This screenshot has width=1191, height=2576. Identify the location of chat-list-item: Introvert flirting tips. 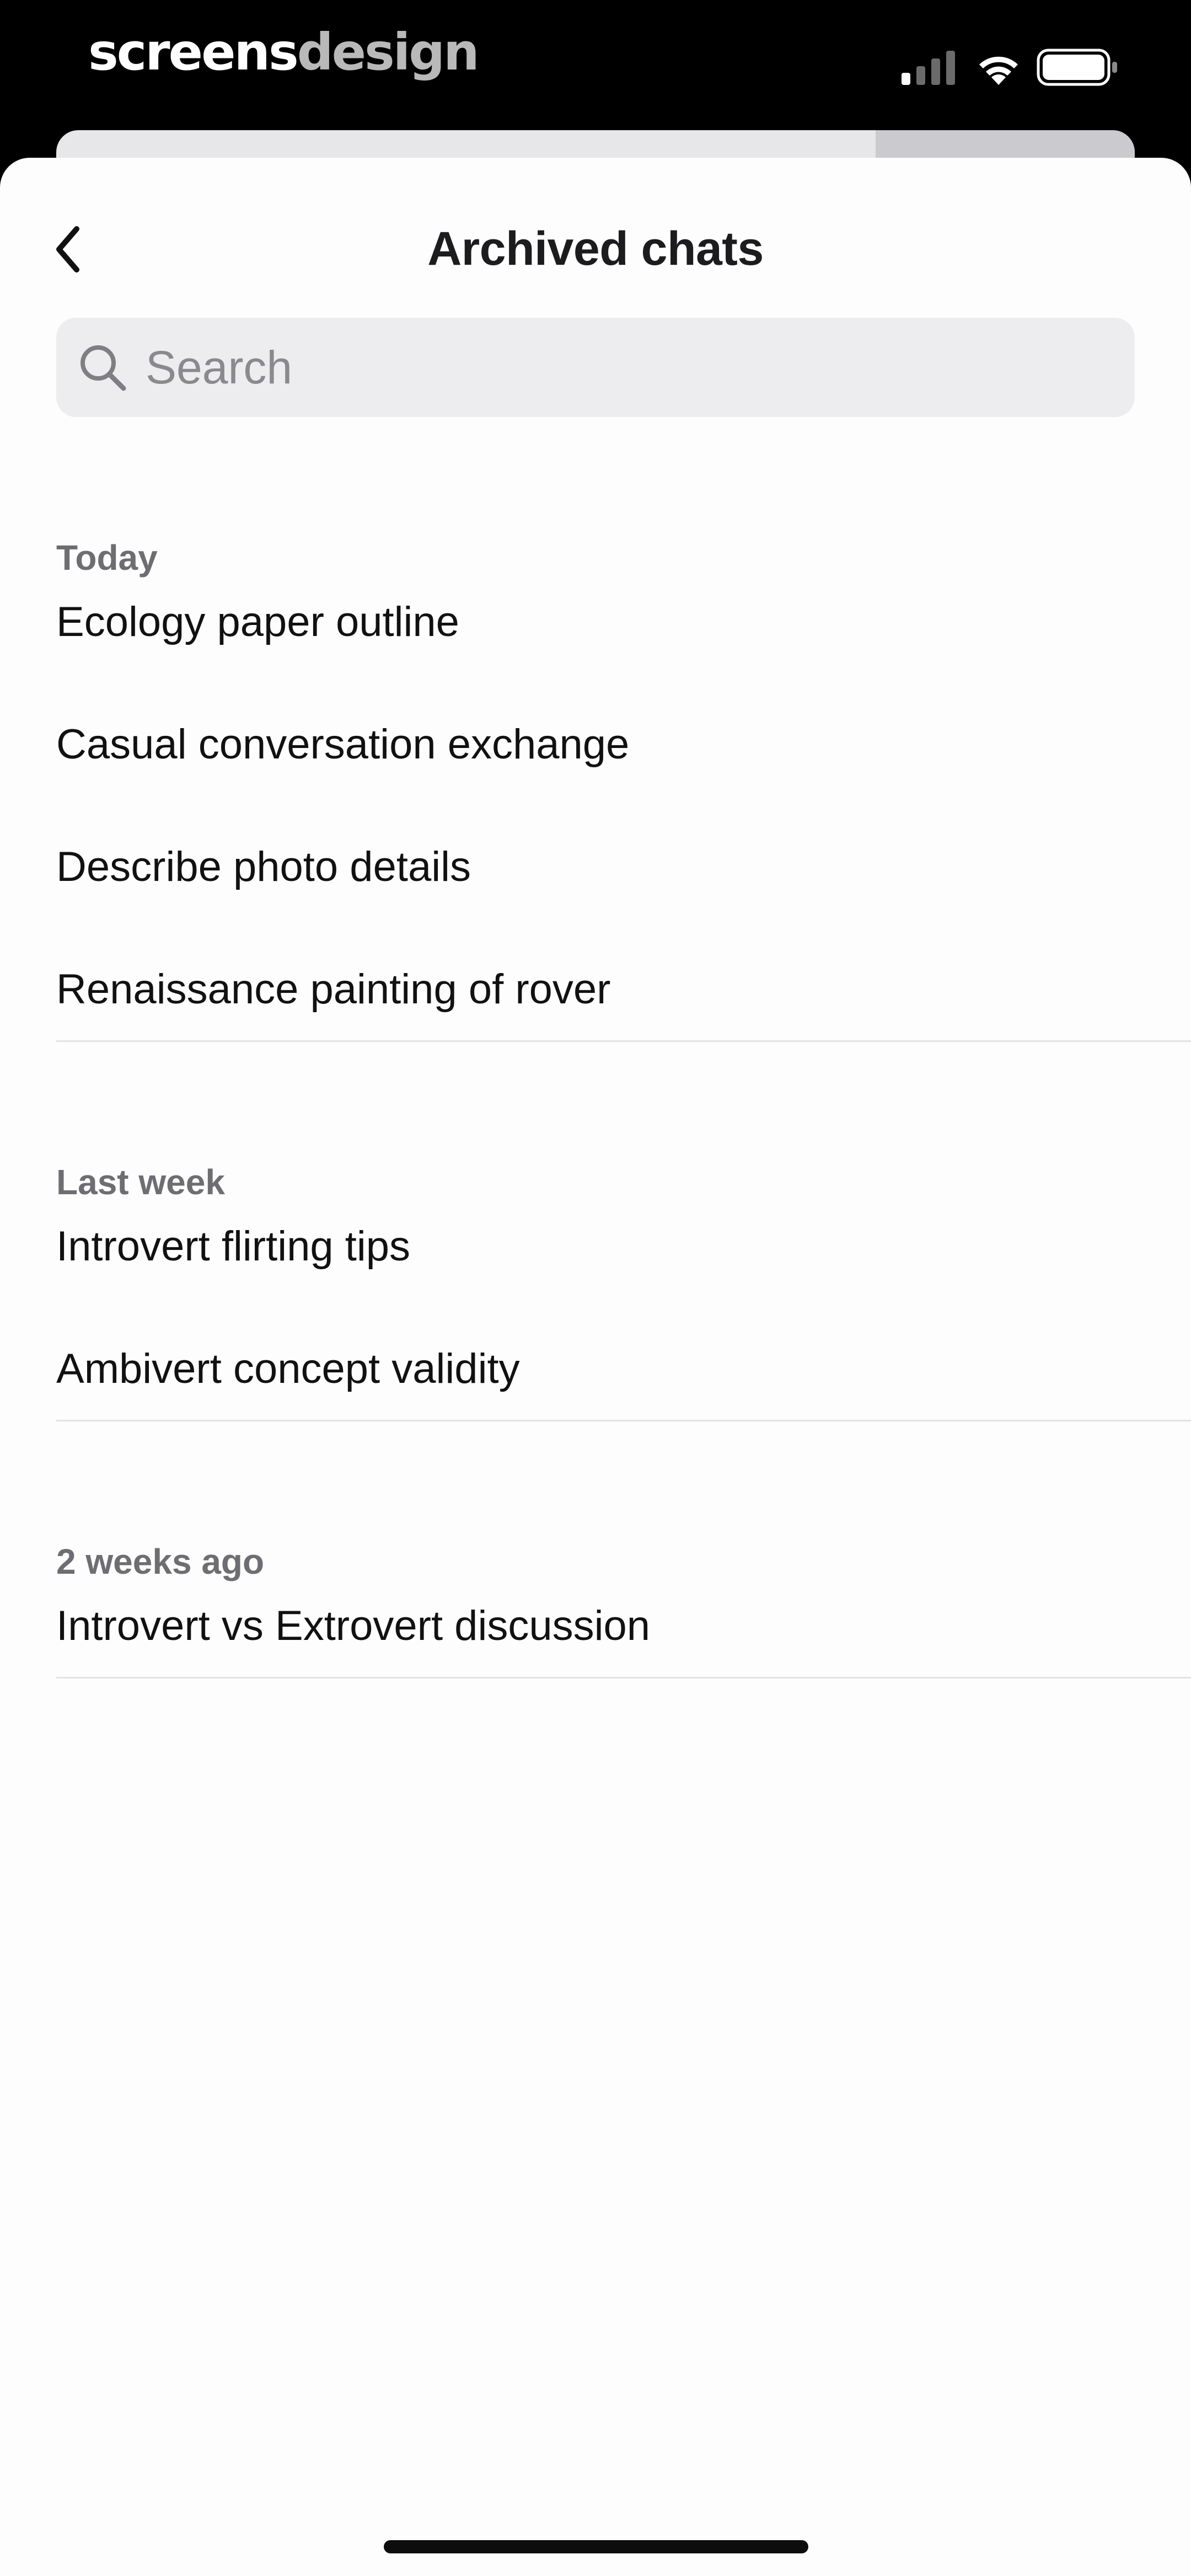
(624, 1246).